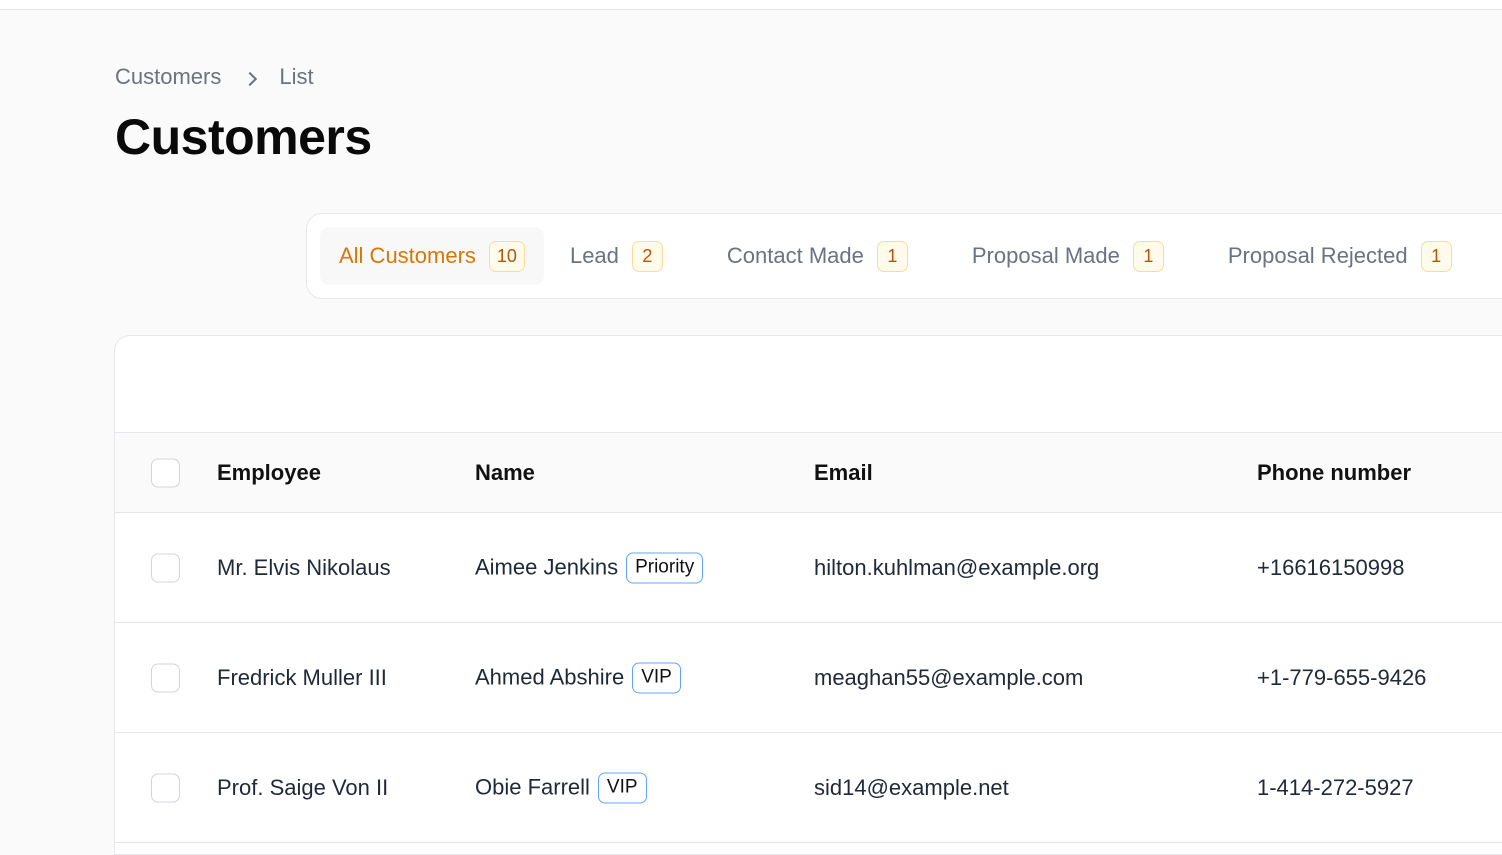  I want to click on breadcrumb-customers-link: Customers, so click(168, 77).